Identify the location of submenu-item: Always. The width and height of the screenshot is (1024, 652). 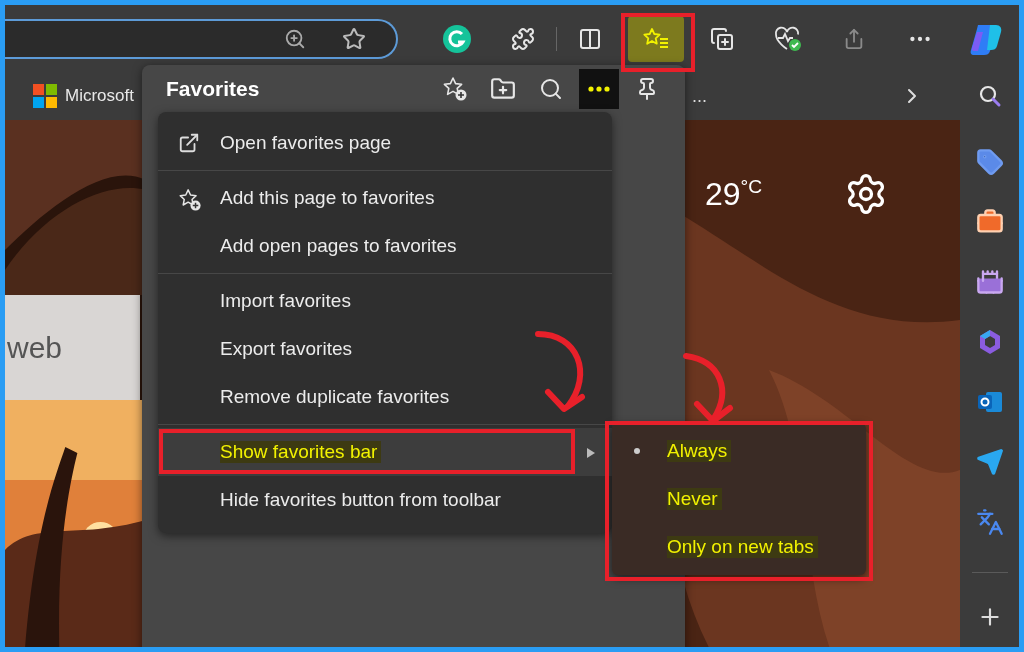
(739, 451).